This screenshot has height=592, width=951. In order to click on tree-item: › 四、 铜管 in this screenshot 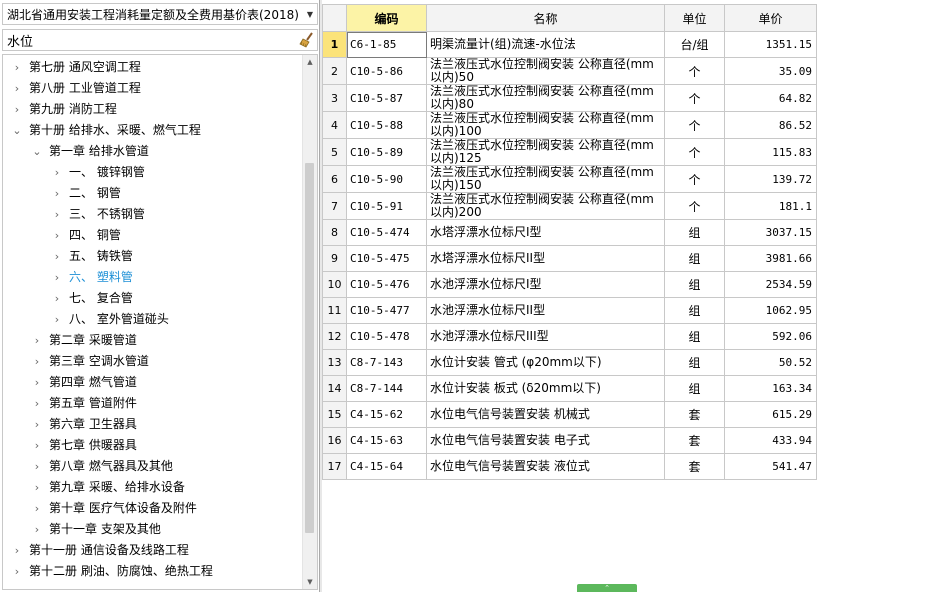, I will do `click(86, 235)`.